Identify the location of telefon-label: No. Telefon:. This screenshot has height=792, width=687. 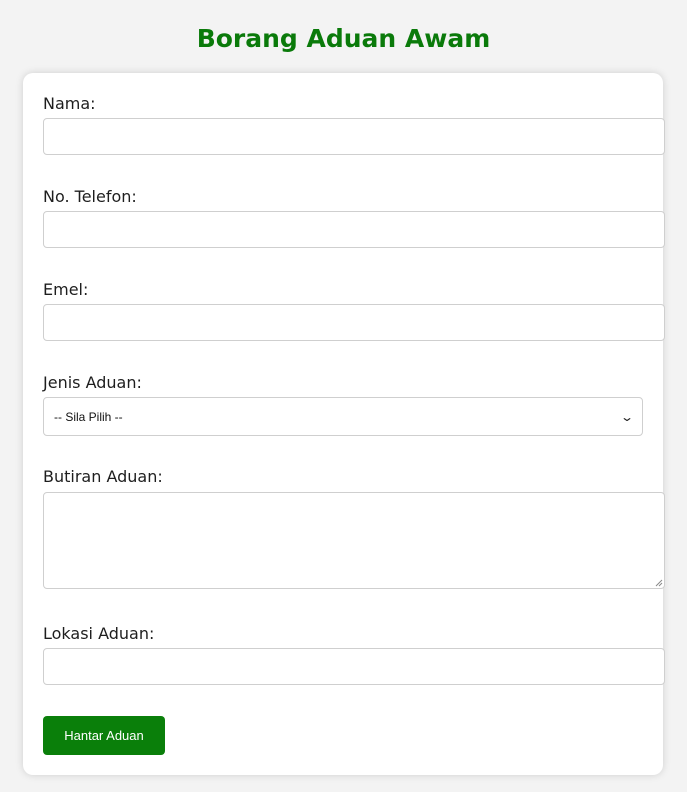
(90, 196).